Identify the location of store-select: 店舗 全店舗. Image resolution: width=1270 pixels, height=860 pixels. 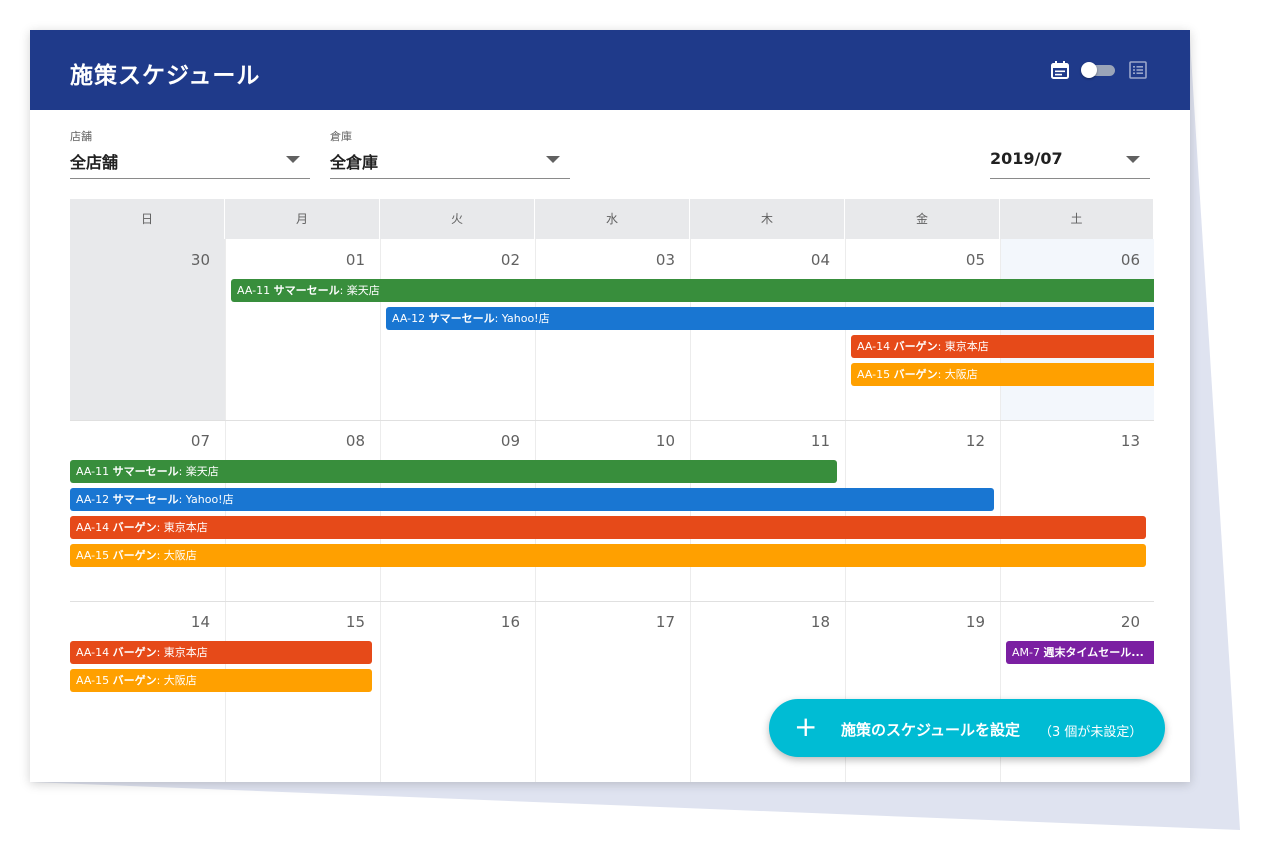
(190, 153).